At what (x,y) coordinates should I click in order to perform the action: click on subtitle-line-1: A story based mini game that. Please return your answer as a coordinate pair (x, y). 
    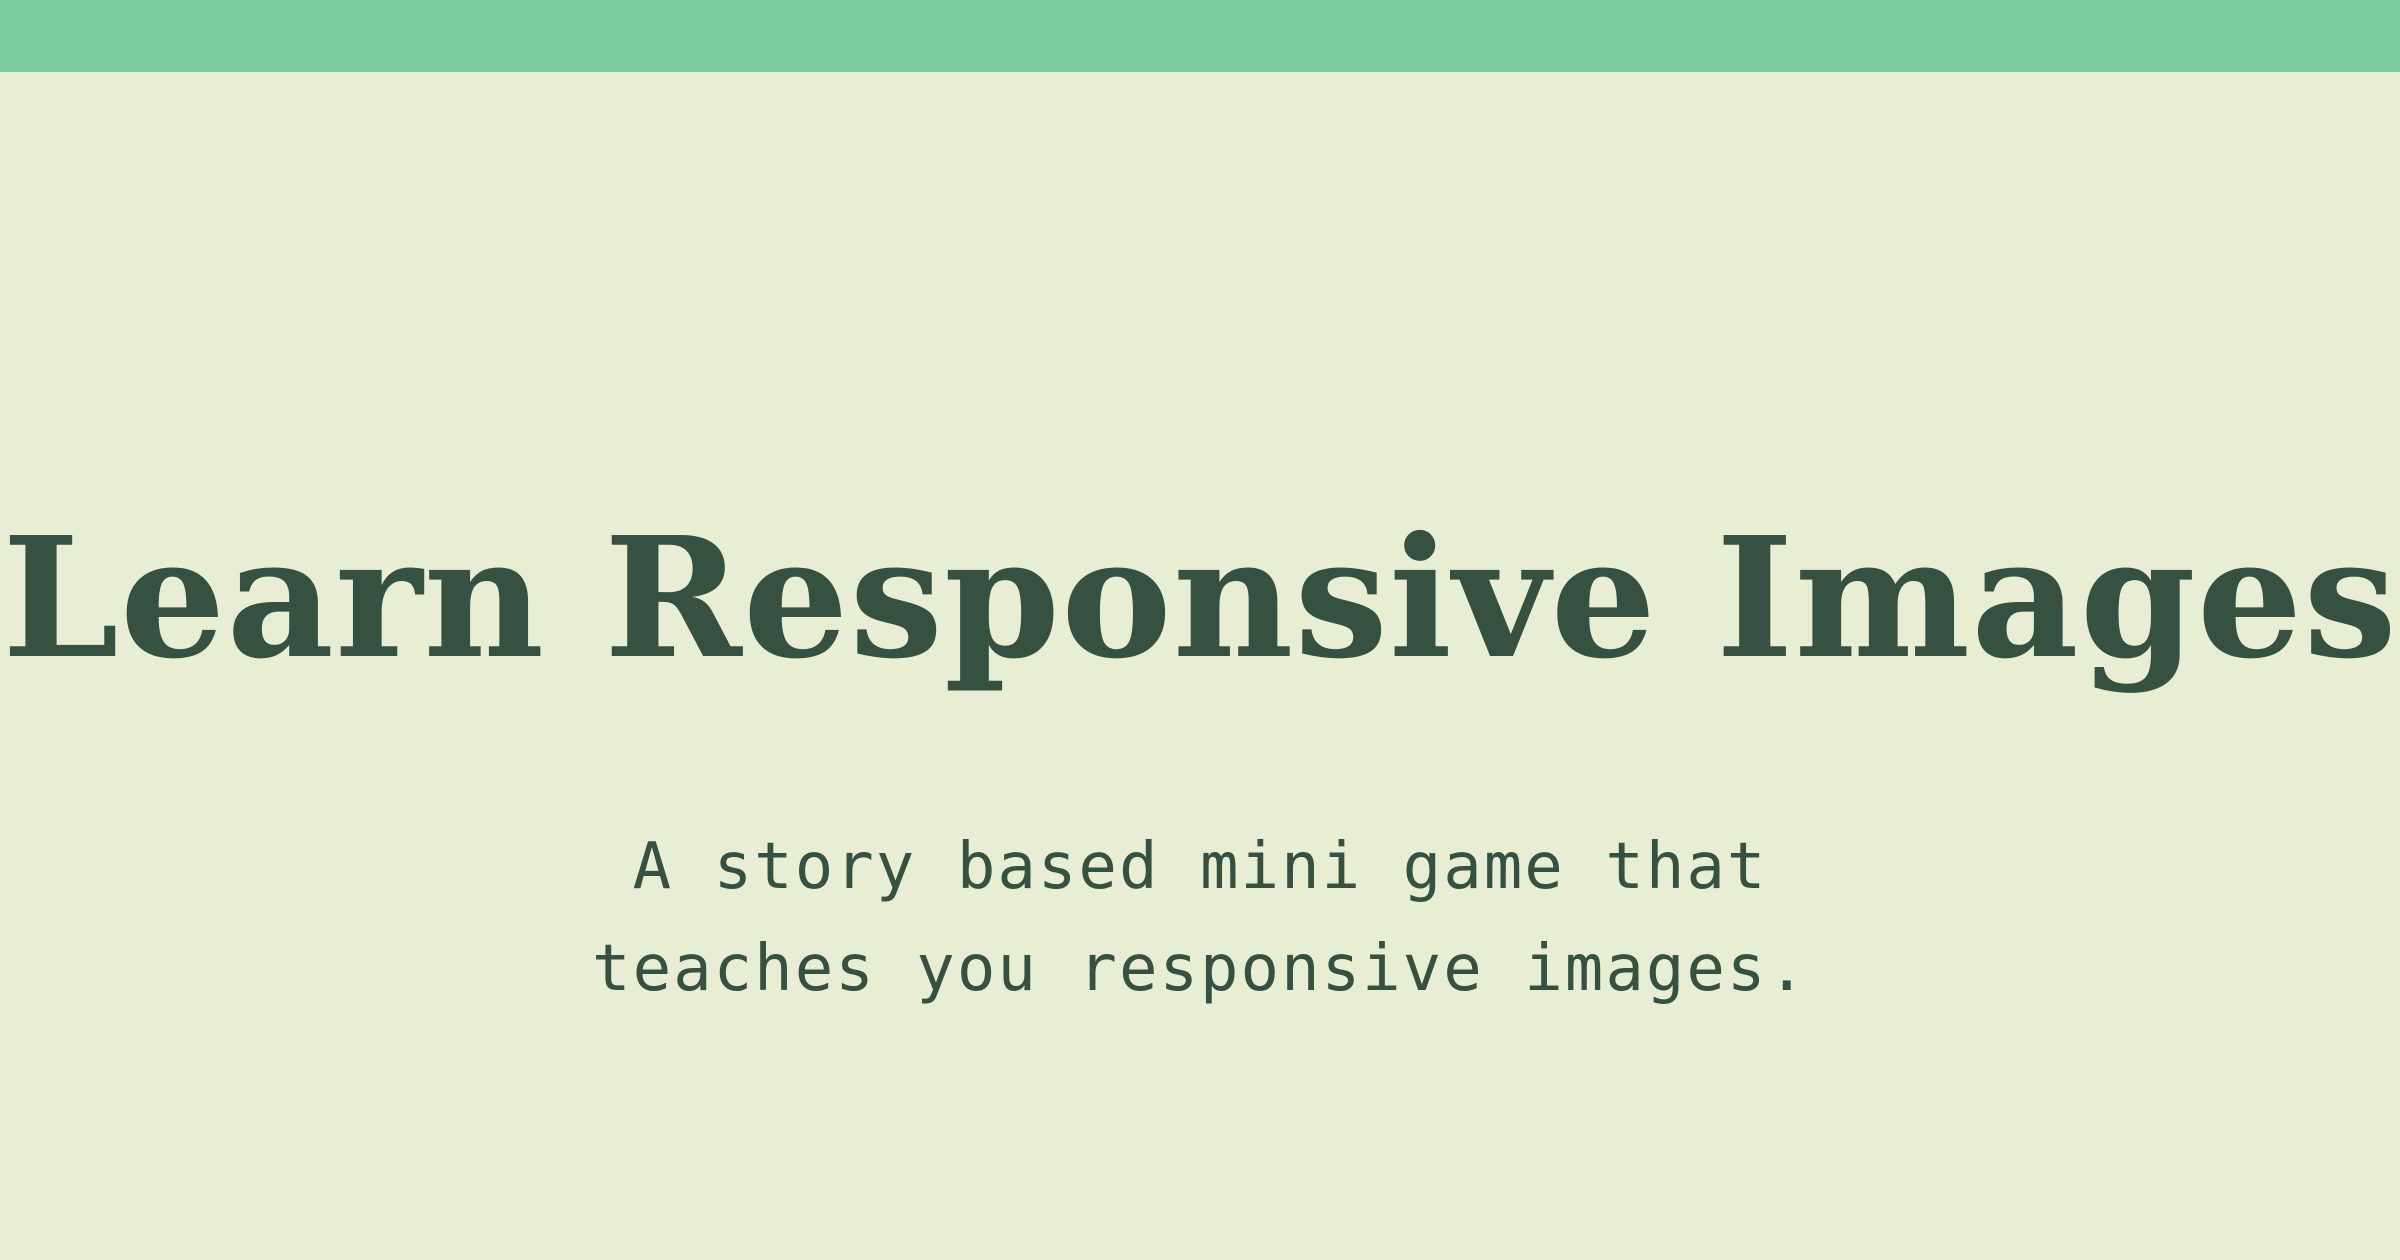
    Looking at the image, I should click on (1200, 867).